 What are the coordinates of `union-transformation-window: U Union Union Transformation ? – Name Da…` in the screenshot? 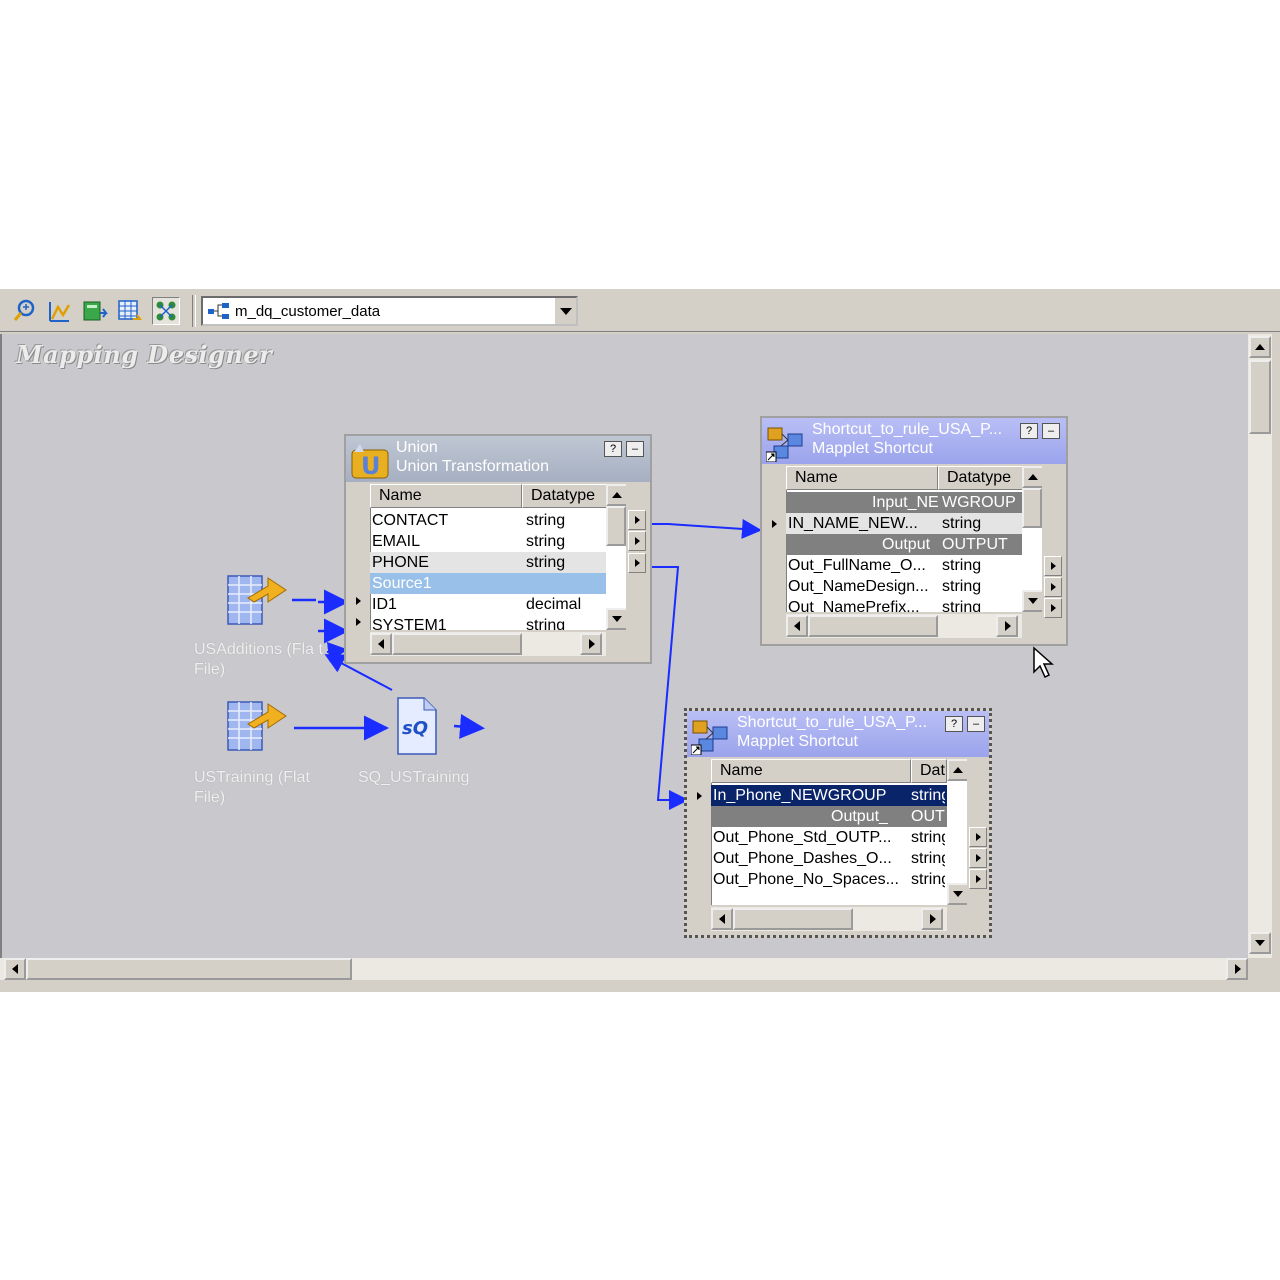 It's located at (498, 549).